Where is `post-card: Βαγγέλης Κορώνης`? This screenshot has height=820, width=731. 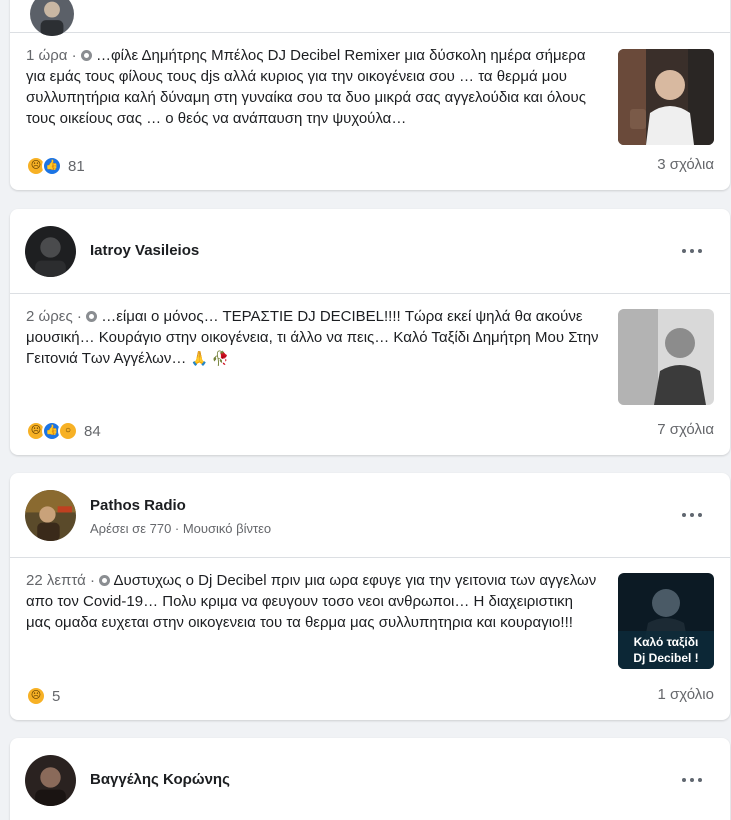
post-card: Βαγγέλης Κορώνης is located at coordinates (370, 779).